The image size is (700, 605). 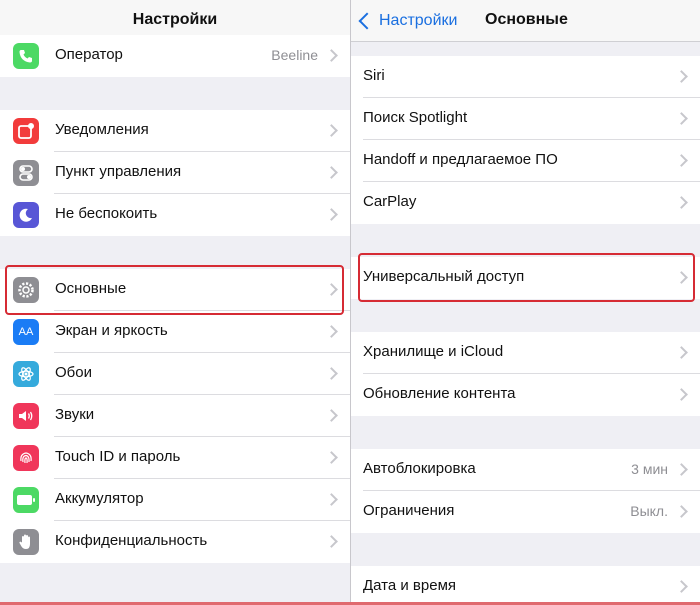 I want to click on row-label: Дата и время, so click(x=410, y=585).